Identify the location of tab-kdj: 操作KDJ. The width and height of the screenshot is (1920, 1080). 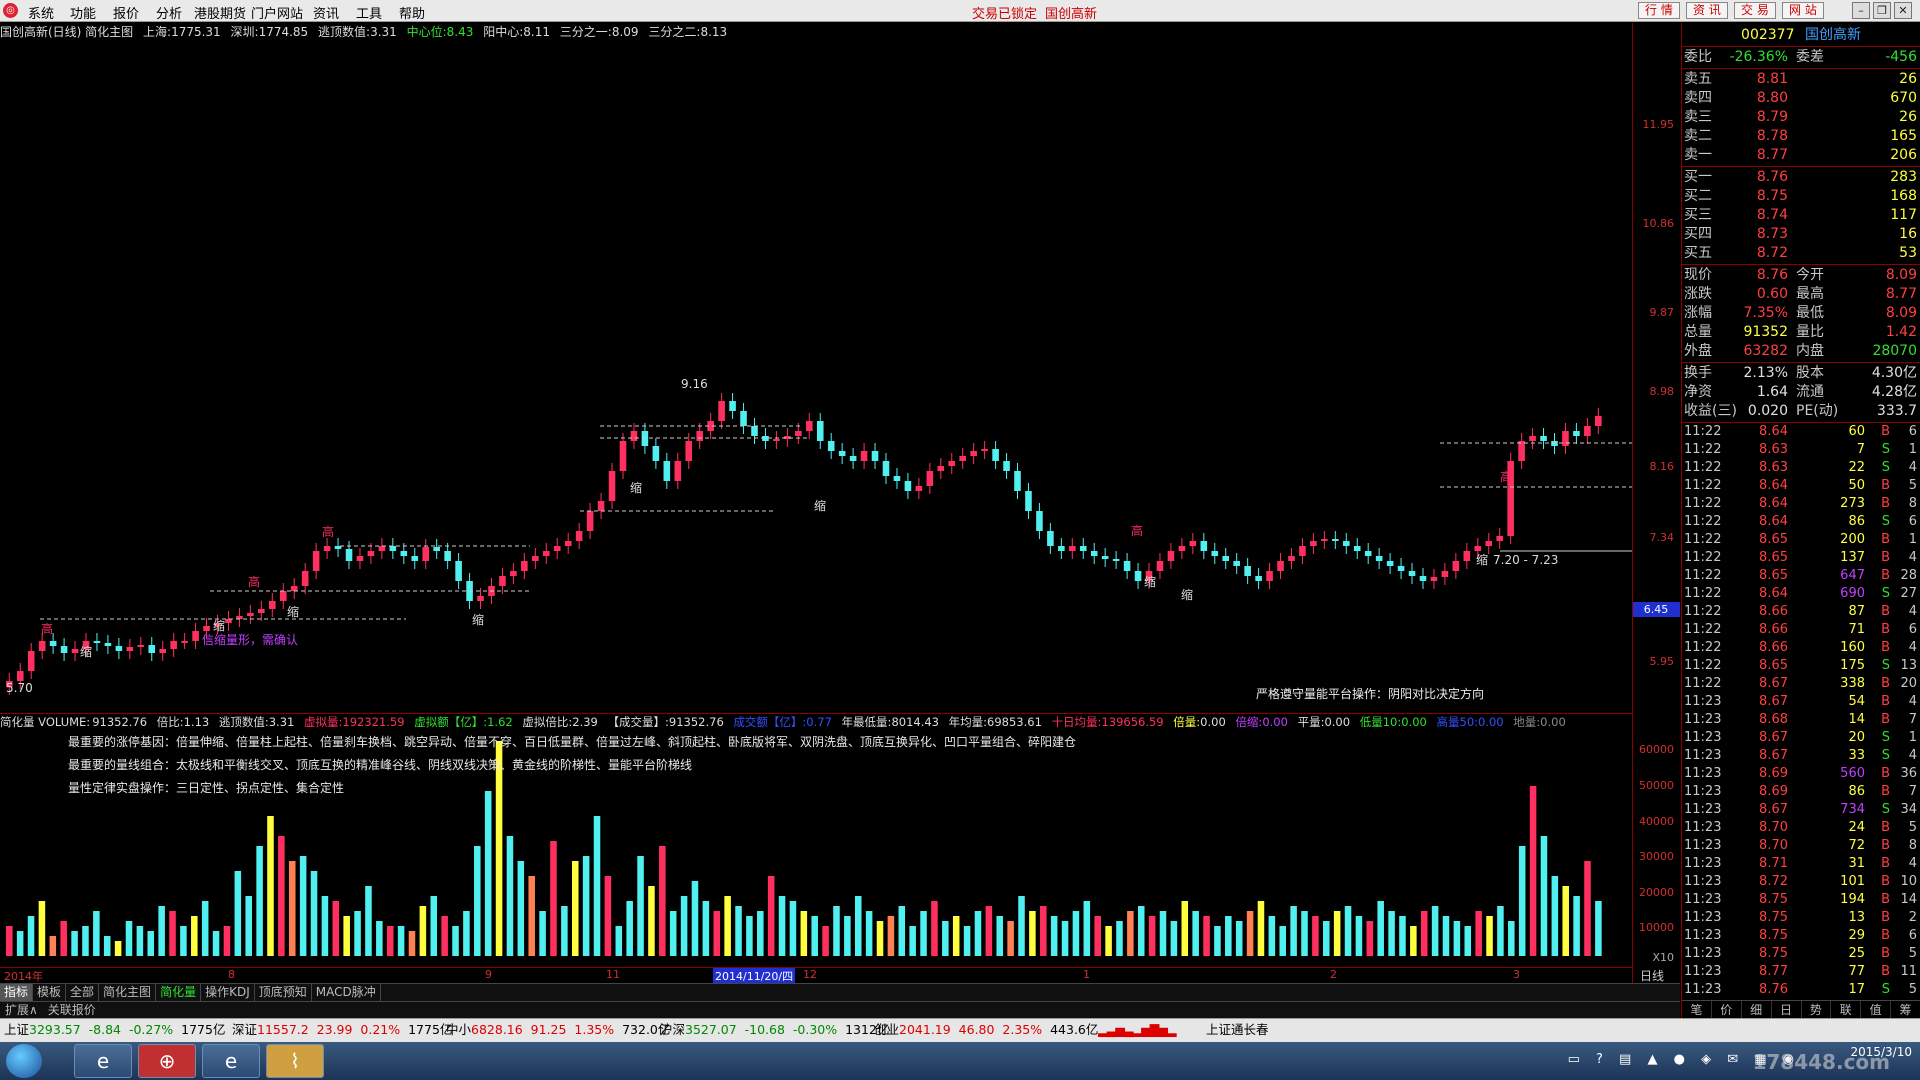
(228, 992).